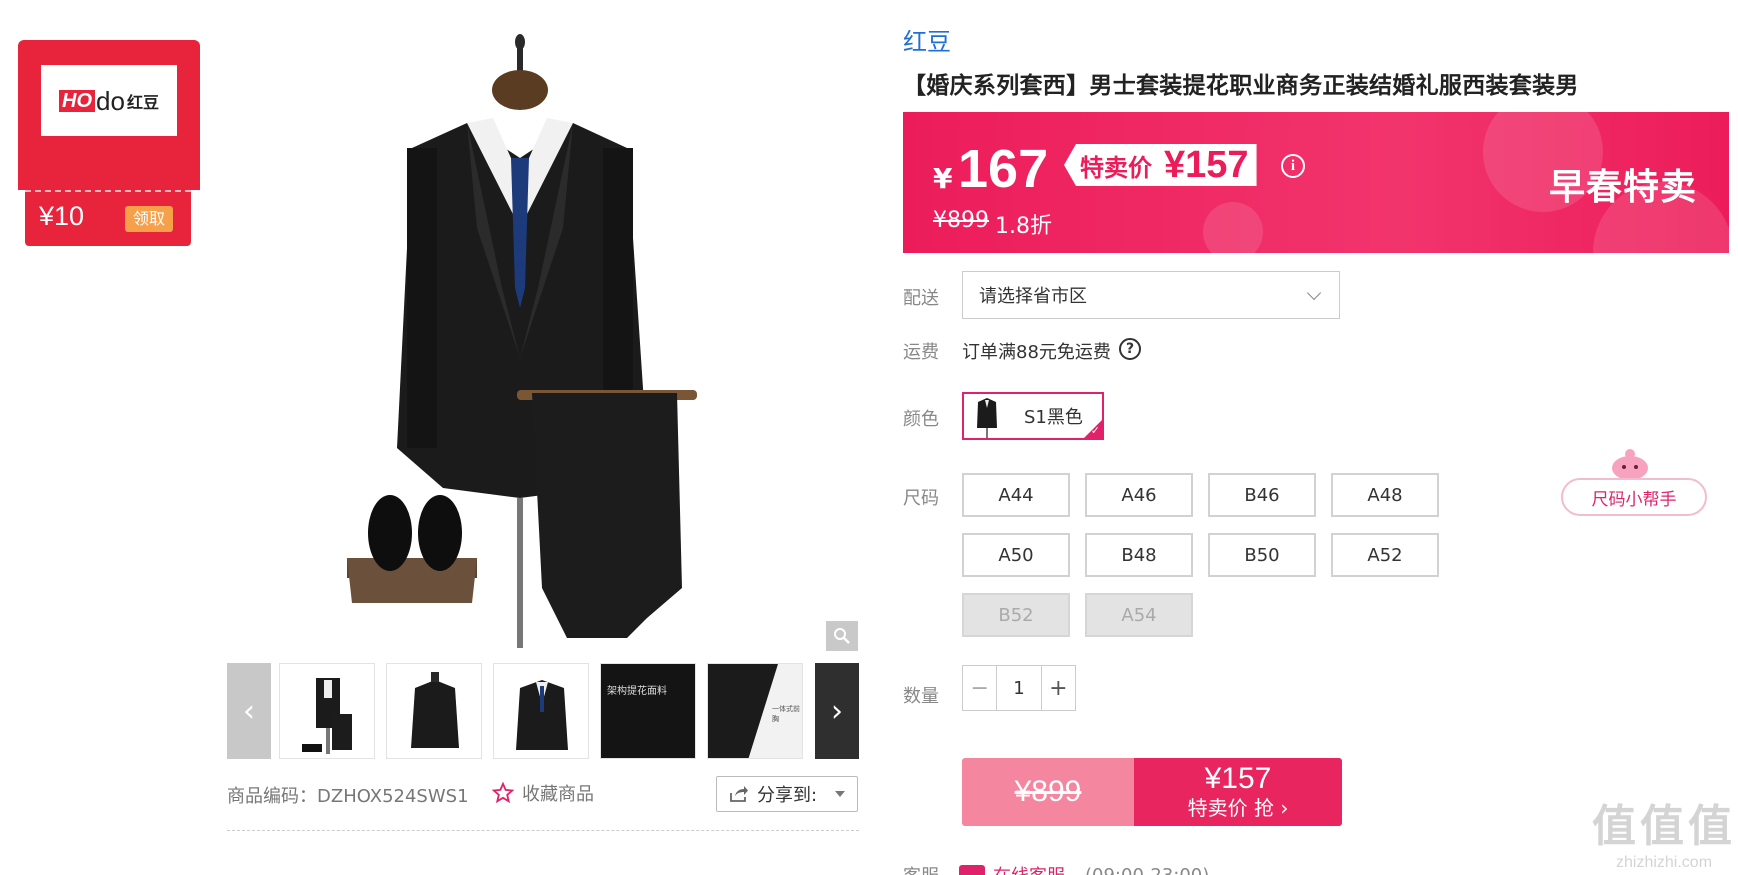  I want to click on divider, so click(543, 830).